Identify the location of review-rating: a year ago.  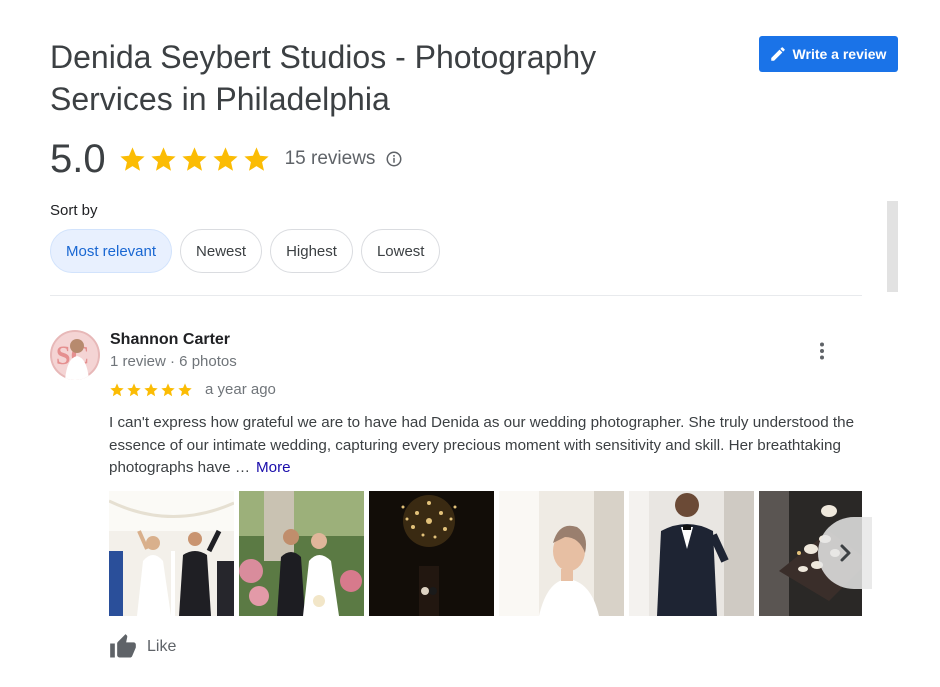
(192, 389).